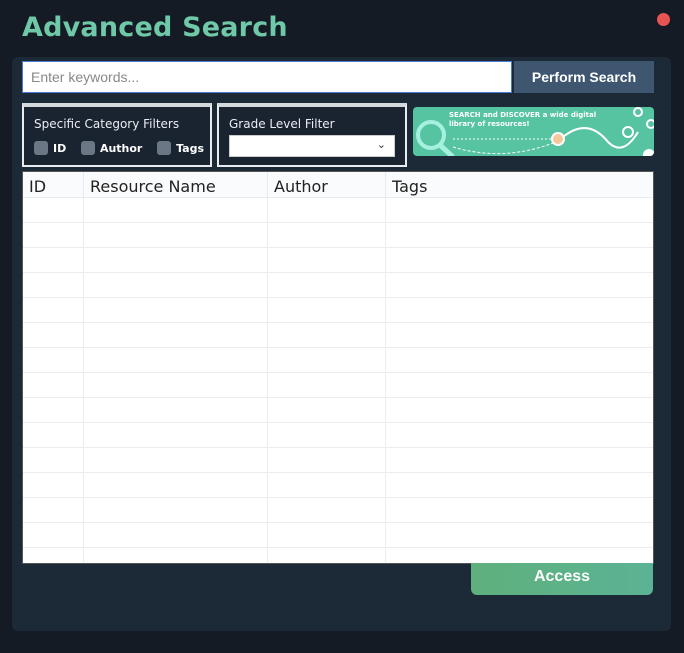  Describe the element at coordinates (267, 77) in the screenshot. I see `search-input` at that location.